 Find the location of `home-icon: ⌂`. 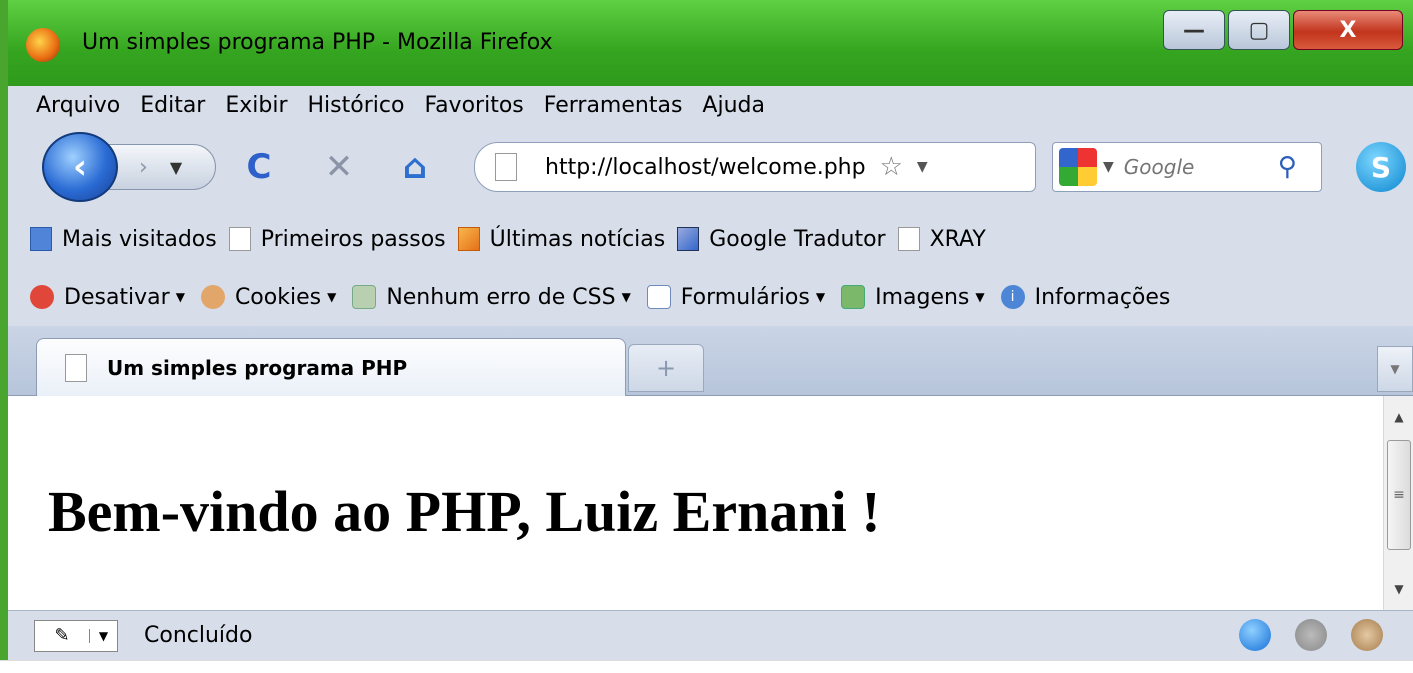

home-icon: ⌂ is located at coordinates (415, 167).